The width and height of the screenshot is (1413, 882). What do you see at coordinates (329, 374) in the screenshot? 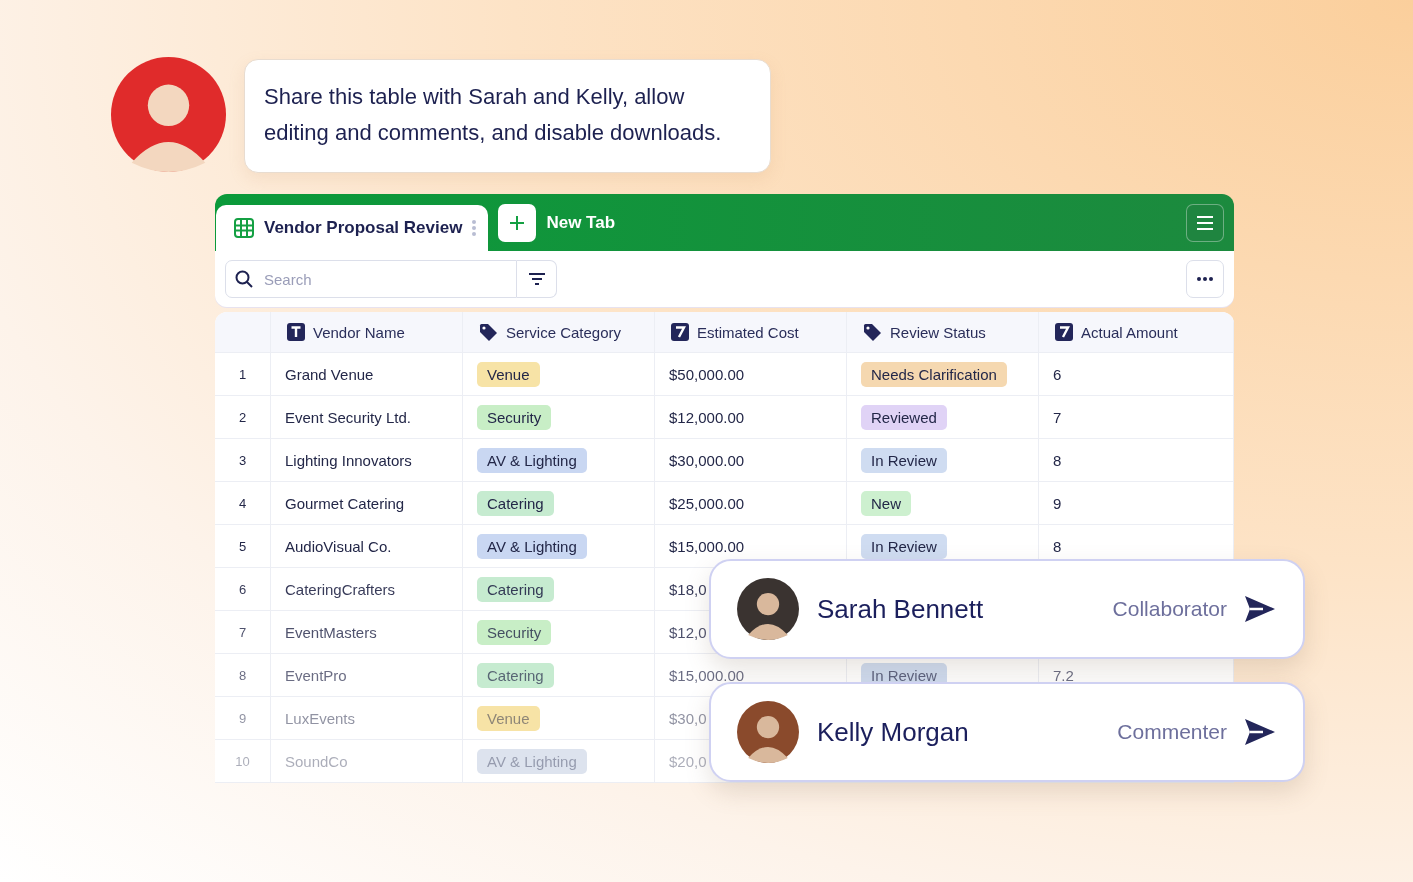
I see `table-cell: Grand Venue` at bounding box center [329, 374].